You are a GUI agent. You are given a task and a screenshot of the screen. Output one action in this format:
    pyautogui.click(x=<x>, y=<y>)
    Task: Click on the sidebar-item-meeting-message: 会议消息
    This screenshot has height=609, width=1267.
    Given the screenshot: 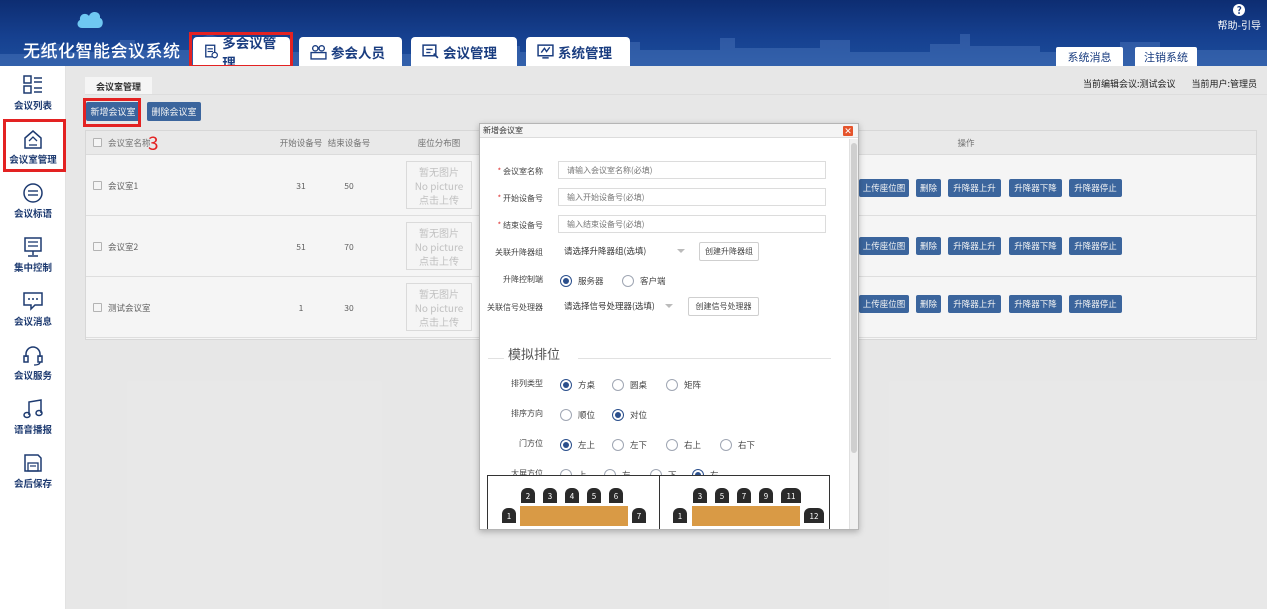 What is the action you would take?
    pyautogui.click(x=33, y=313)
    